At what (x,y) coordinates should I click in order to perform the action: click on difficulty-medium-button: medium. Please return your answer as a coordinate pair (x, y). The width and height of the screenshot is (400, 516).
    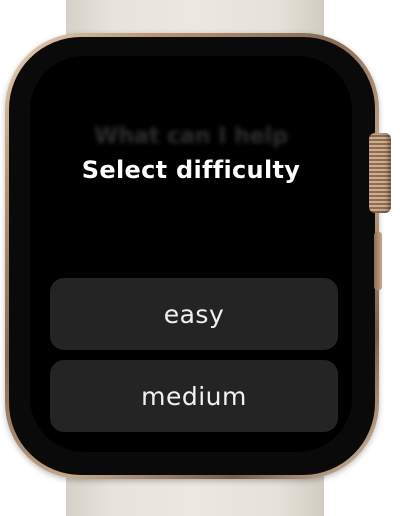
    Looking at the image, I should click on (194, 396).